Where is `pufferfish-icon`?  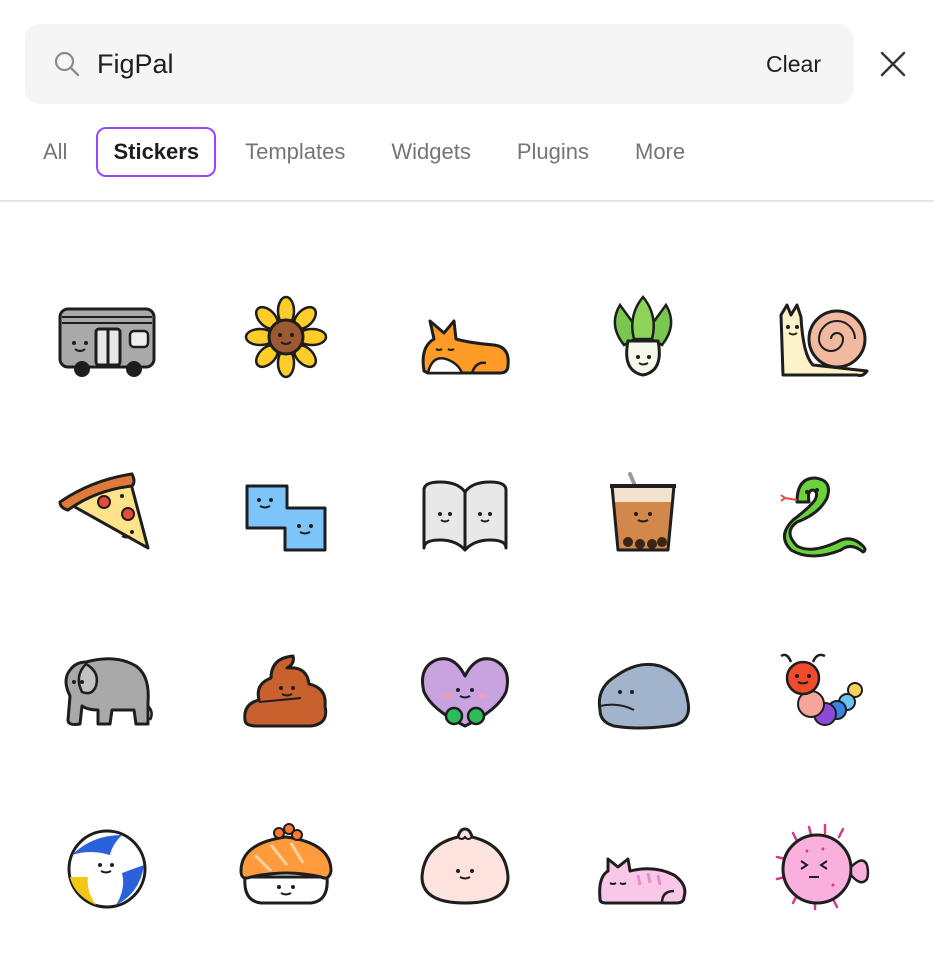
pufferfish-icon is located at coordinates (822, 867).